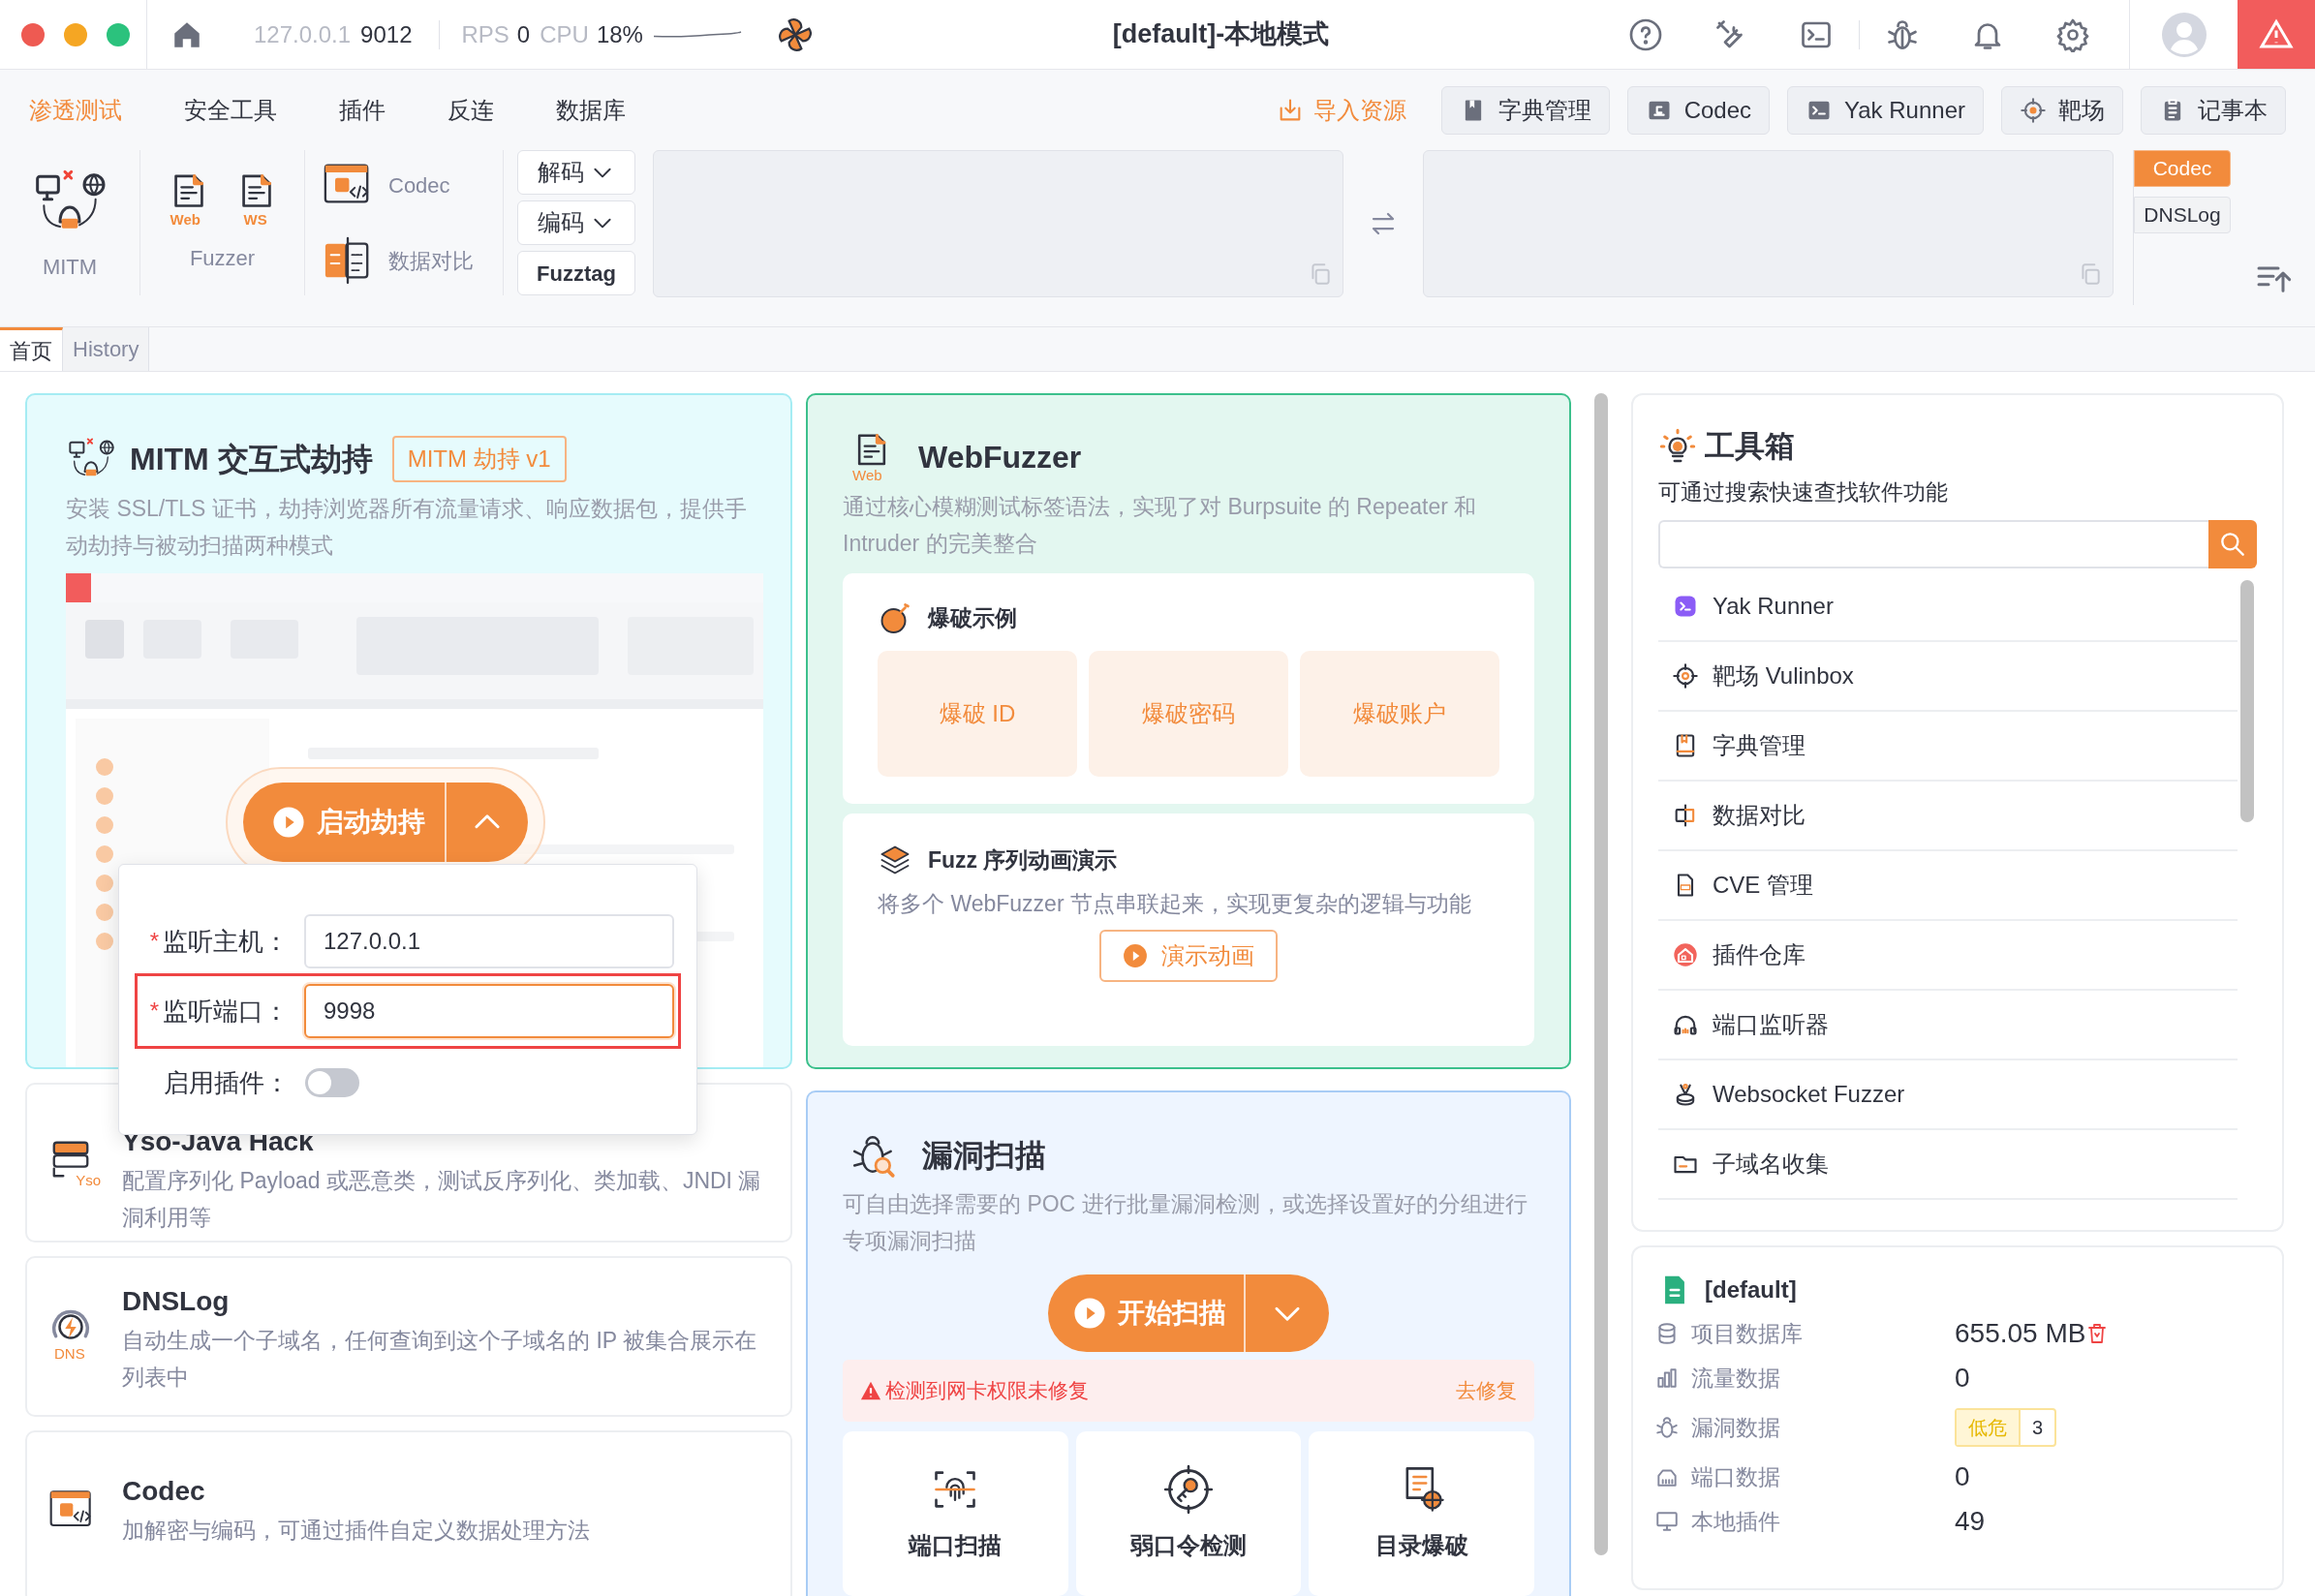 This screenshot has width=2315, height=1596. Describe the element at coordinates (1948, 956) in the screenshot. I see `tool-list-item: 插件仓库` at that location.